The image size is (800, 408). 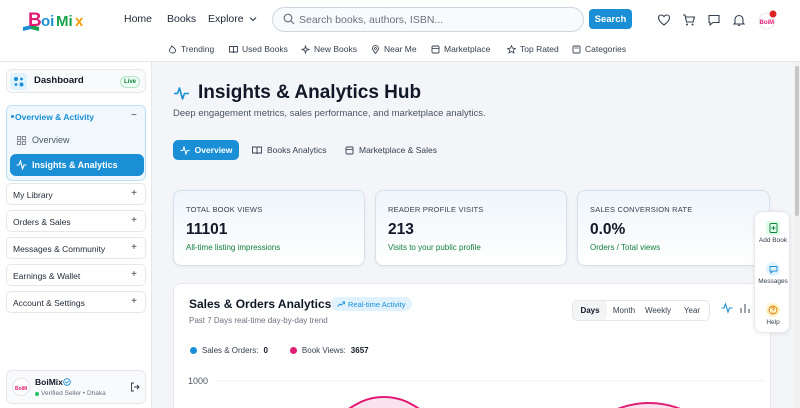 I want to click on sidebar-item-overview: Overview, so click(x=43, y=140).